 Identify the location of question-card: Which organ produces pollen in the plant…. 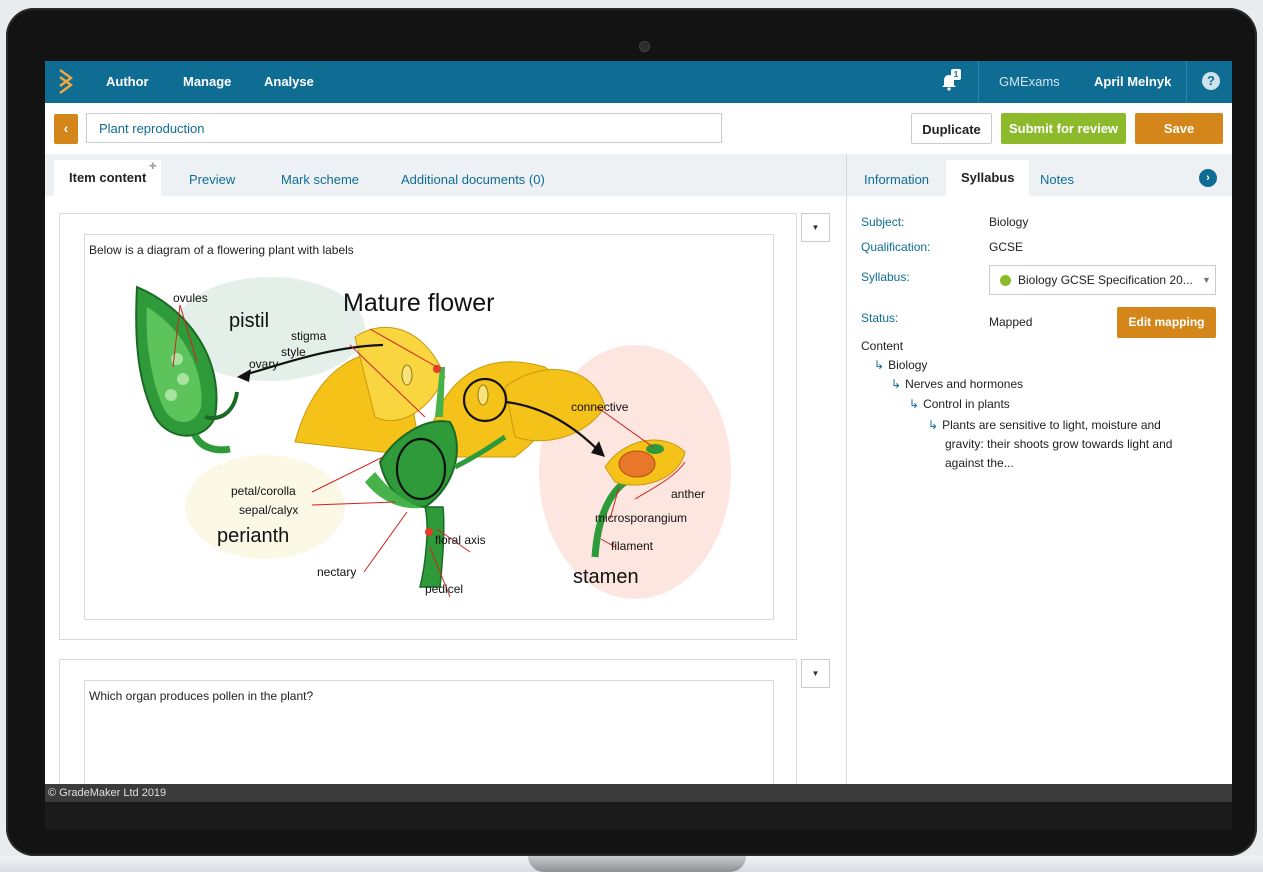
(428, 730).